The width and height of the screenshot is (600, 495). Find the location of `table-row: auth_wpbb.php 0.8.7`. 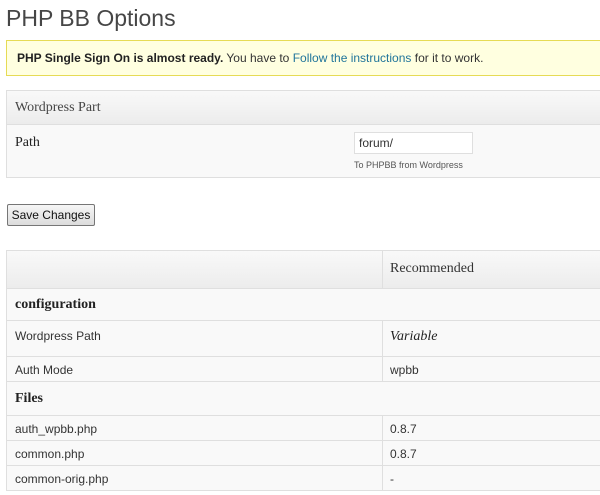

table-row: auth_wpbb.php 0.8.7 is located at coordinates (303, 428).